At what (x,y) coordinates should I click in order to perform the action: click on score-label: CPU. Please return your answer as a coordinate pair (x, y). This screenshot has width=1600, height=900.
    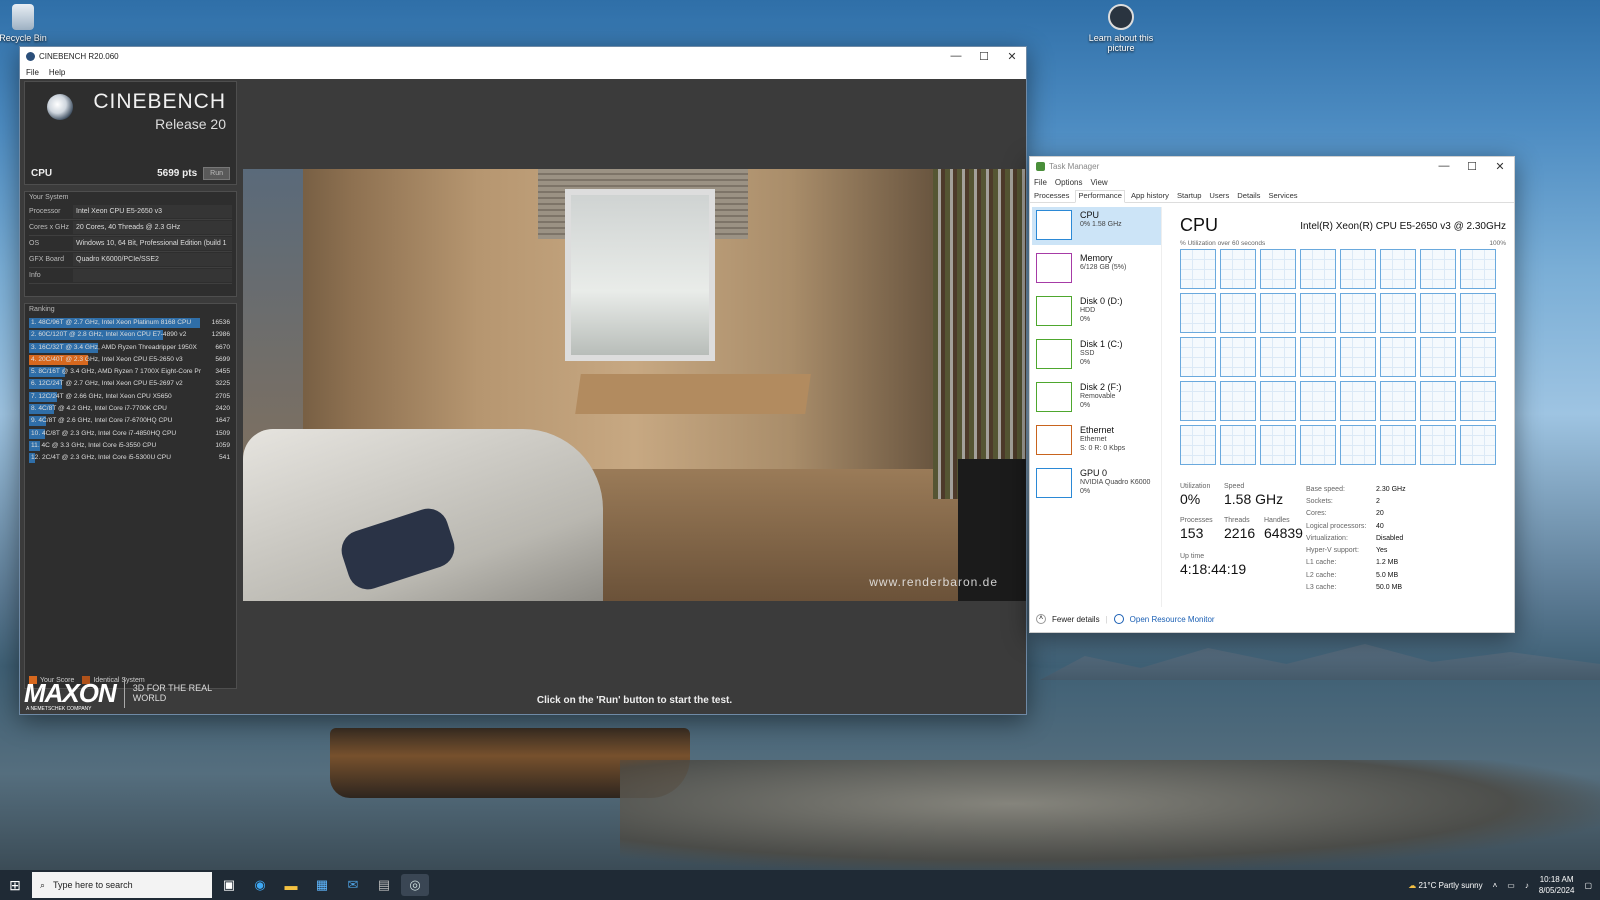
    Looking at the image, I should click on (42, 173).